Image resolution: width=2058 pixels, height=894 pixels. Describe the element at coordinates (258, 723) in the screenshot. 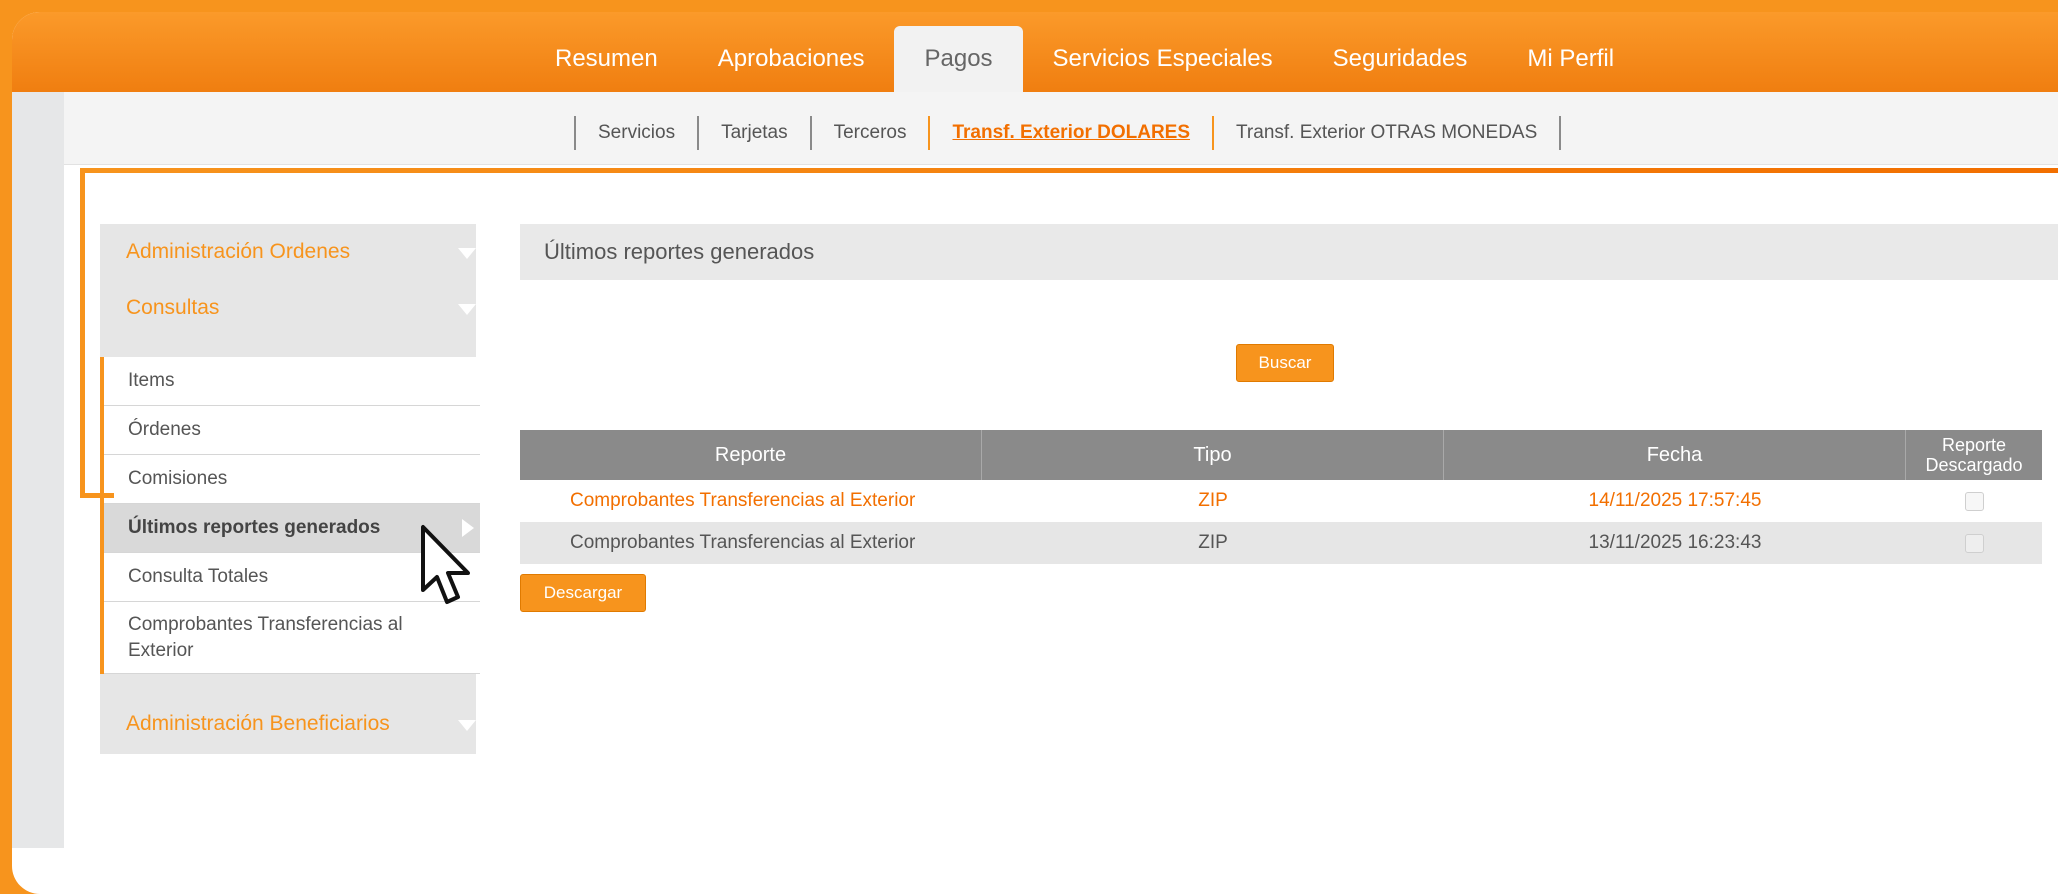

I see `sidebar-group-label: Administración Beneficiarios` at that location.